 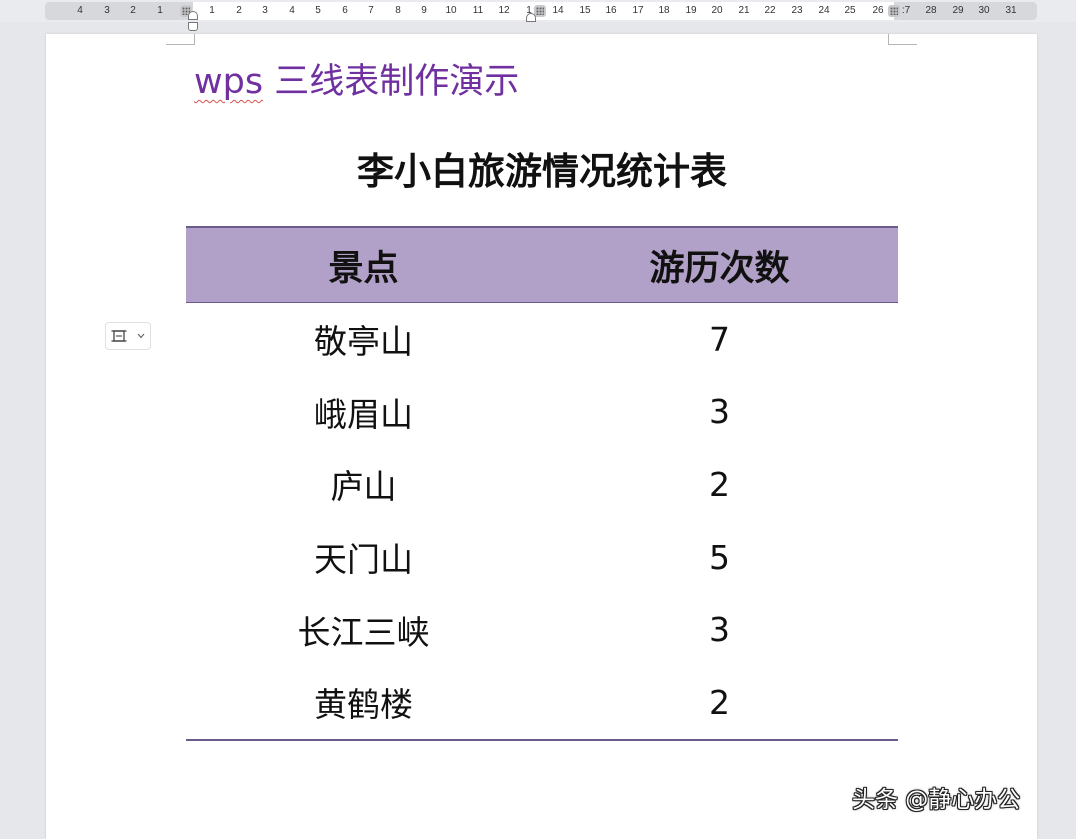 I want to click on ruler-number: 23, so click(x=797, y=10).